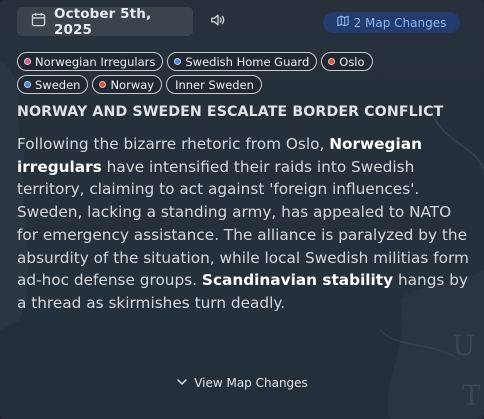 The width and height of the screenshot is (484, 419). I want to click on speaker-icon, so click(218, 22).